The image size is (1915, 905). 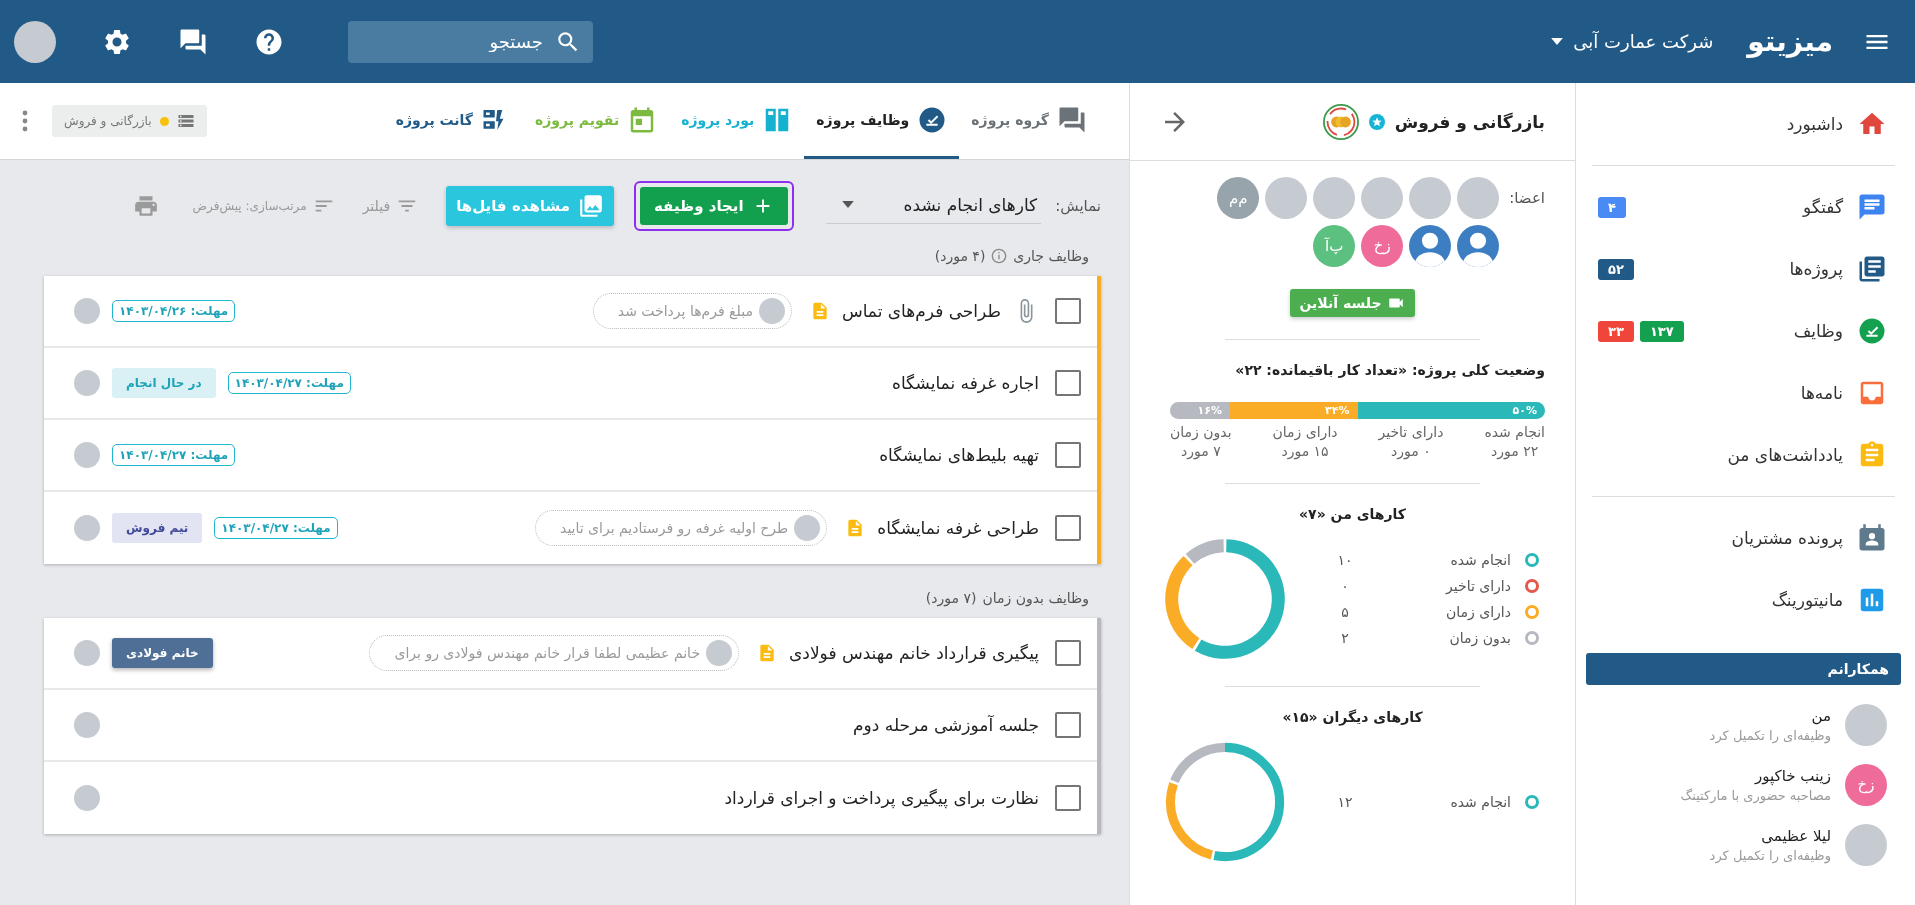 I want to click on sidebar-item: پرونده مشتریان, so click(x=1743, y=538).